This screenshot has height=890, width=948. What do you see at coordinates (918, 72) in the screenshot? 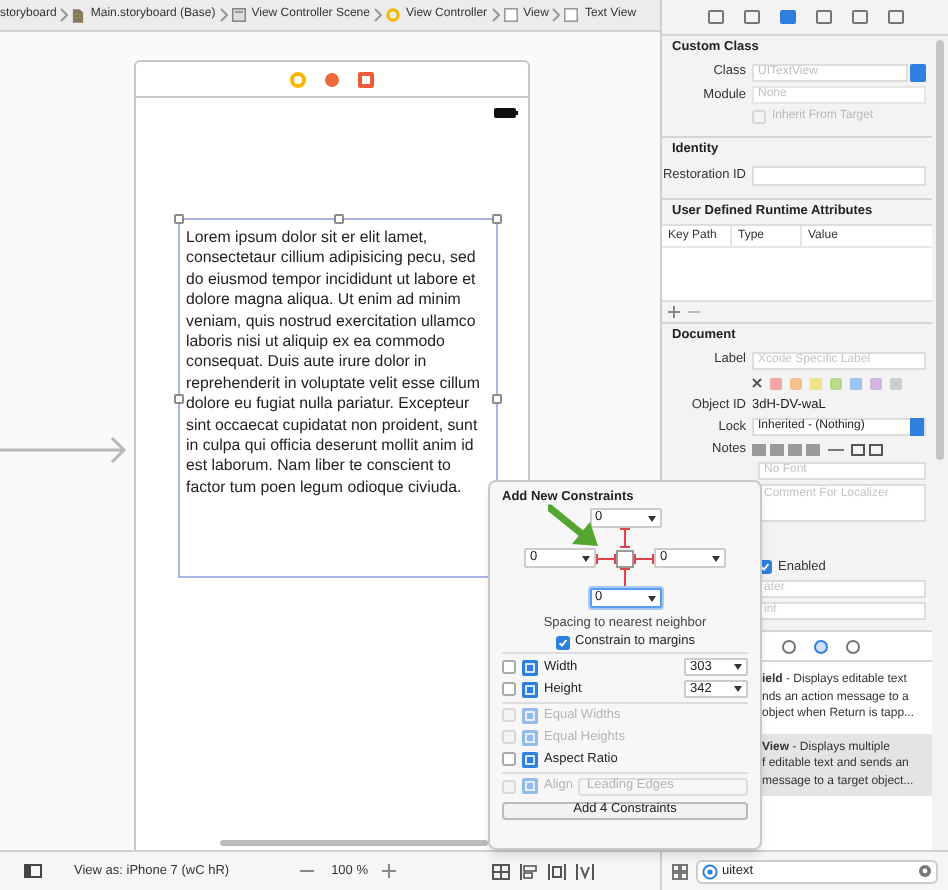
I see `dropdown-button` at bounding box center [918, 72].